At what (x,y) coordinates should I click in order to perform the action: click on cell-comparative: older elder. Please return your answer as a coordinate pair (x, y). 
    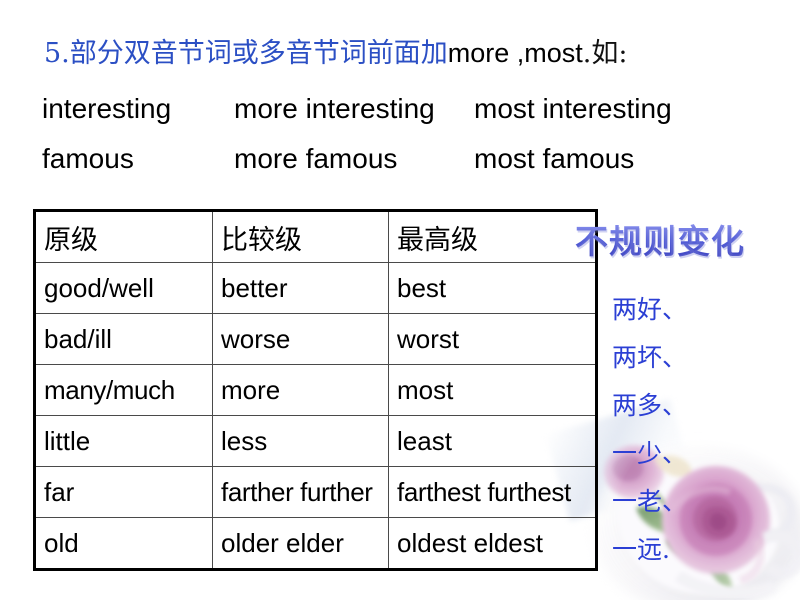
    Looking at the image, I should click on (300, 543).